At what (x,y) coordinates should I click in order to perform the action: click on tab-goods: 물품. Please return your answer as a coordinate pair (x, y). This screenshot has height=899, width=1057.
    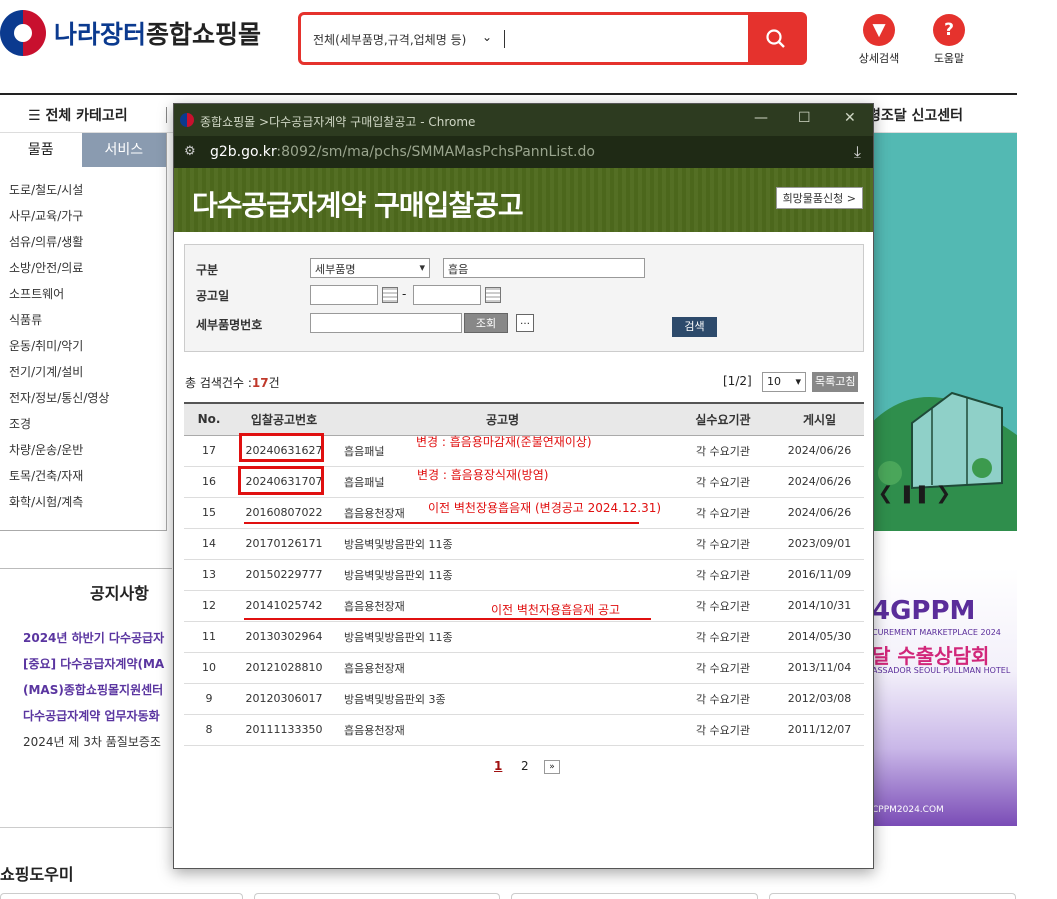
    Looking at the image, I should click on (41, 150).